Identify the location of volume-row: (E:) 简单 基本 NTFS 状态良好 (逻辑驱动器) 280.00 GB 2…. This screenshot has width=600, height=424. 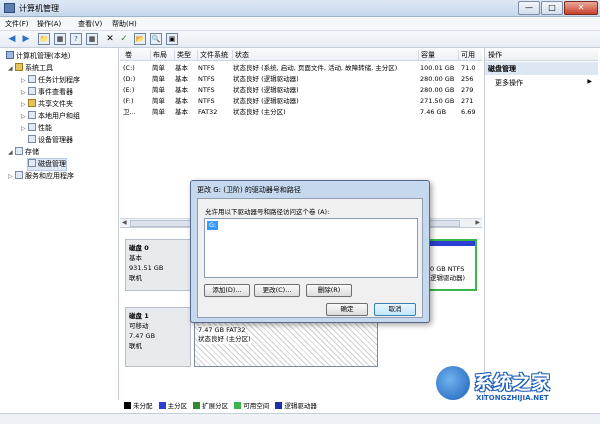
(301, 90).